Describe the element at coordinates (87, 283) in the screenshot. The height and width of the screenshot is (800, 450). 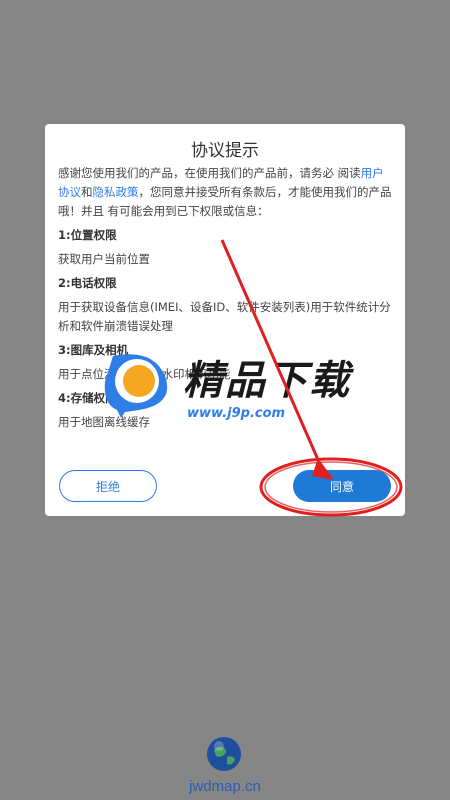
I see `section-title-phone: 2:电话权限` at that location.